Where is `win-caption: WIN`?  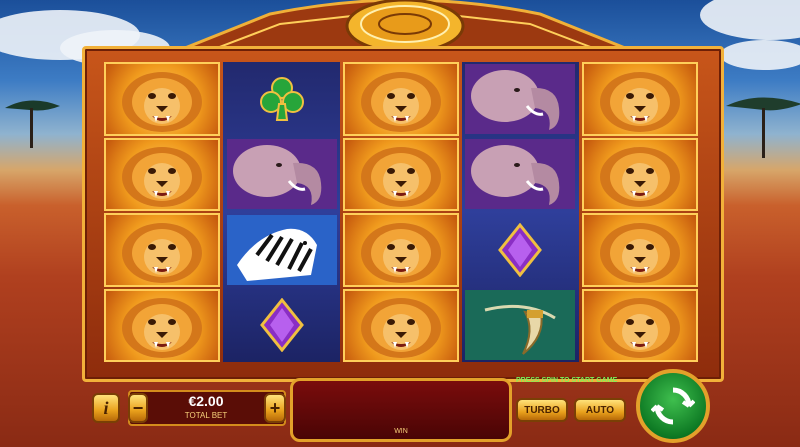
win-caption: WIN is located at coordinates (401, 431).